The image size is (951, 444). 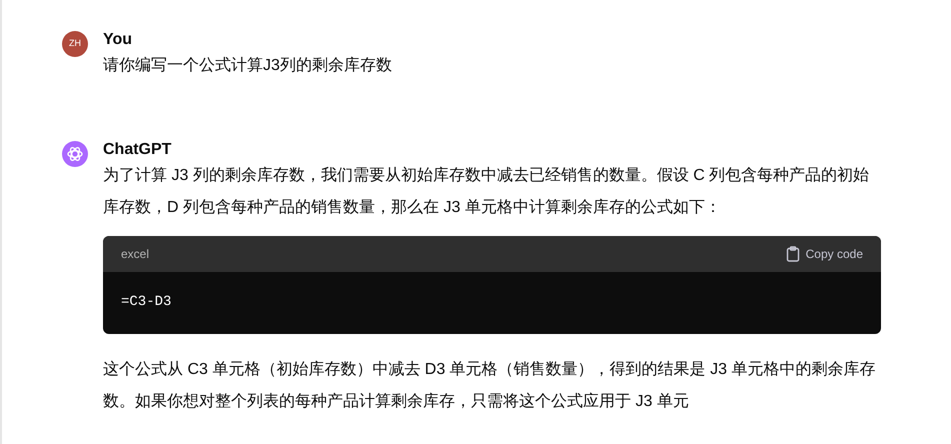 I want to click on message-paragraph: 为了计算 J3 列的剩余库存数，我们需要从初始库存数中减去已经销售的数量。假设 C 列包含每种产品的初始库存数，D 列包含每种产品的销售数量，那么在 J3 单元格中计算剩余库存的公式如下：, so click(x=486, y=192).